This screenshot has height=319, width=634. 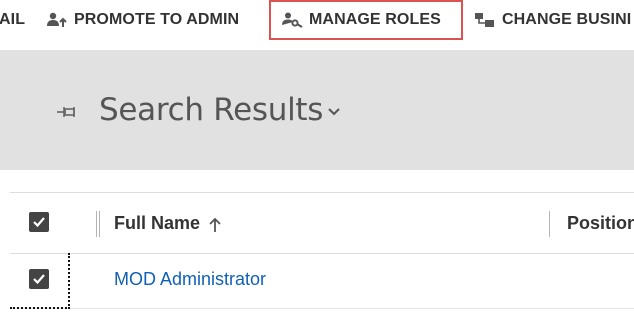 I want to click on chevron-down-icon, so click(x=334, y=112).